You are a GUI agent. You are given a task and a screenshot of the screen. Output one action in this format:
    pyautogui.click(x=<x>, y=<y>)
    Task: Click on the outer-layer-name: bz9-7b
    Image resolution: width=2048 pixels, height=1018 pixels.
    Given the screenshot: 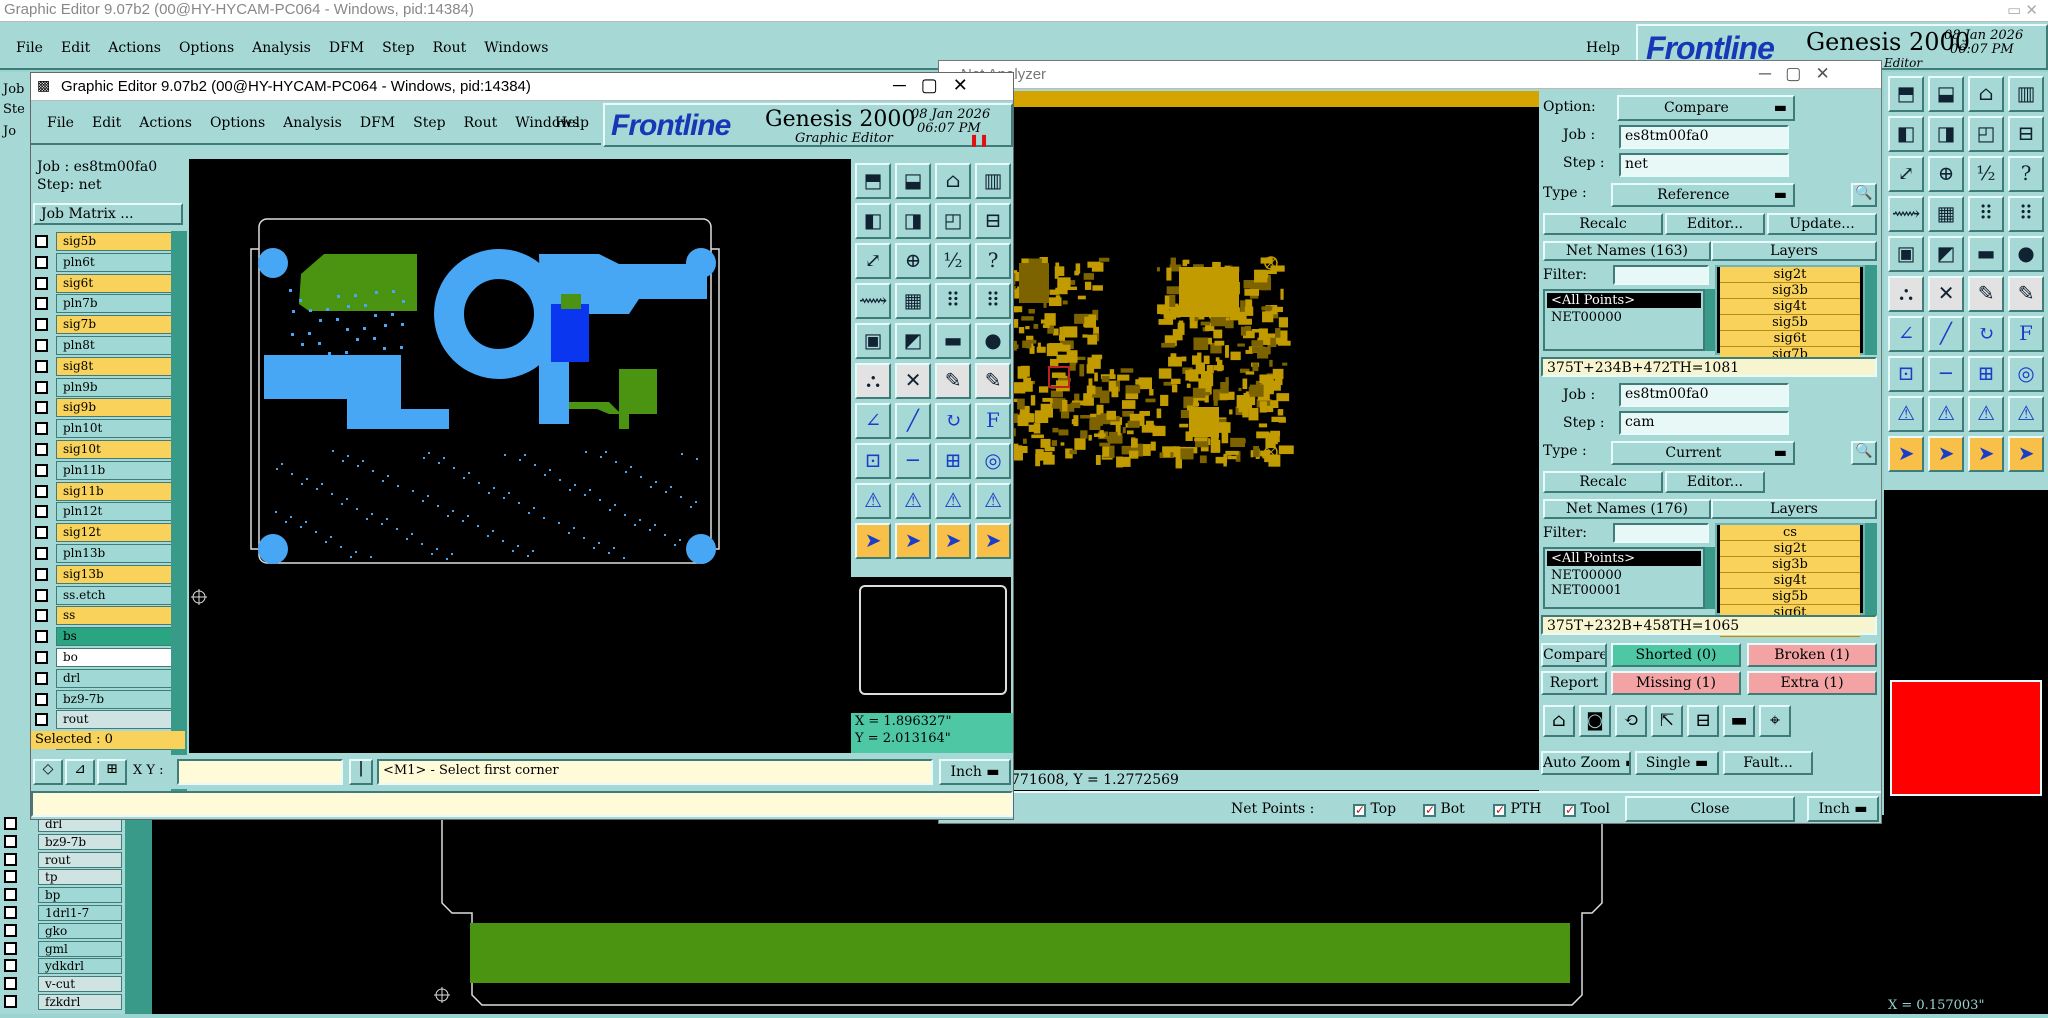 What is the action you would take?
    pyautogui.click(x=80, y=841)
    